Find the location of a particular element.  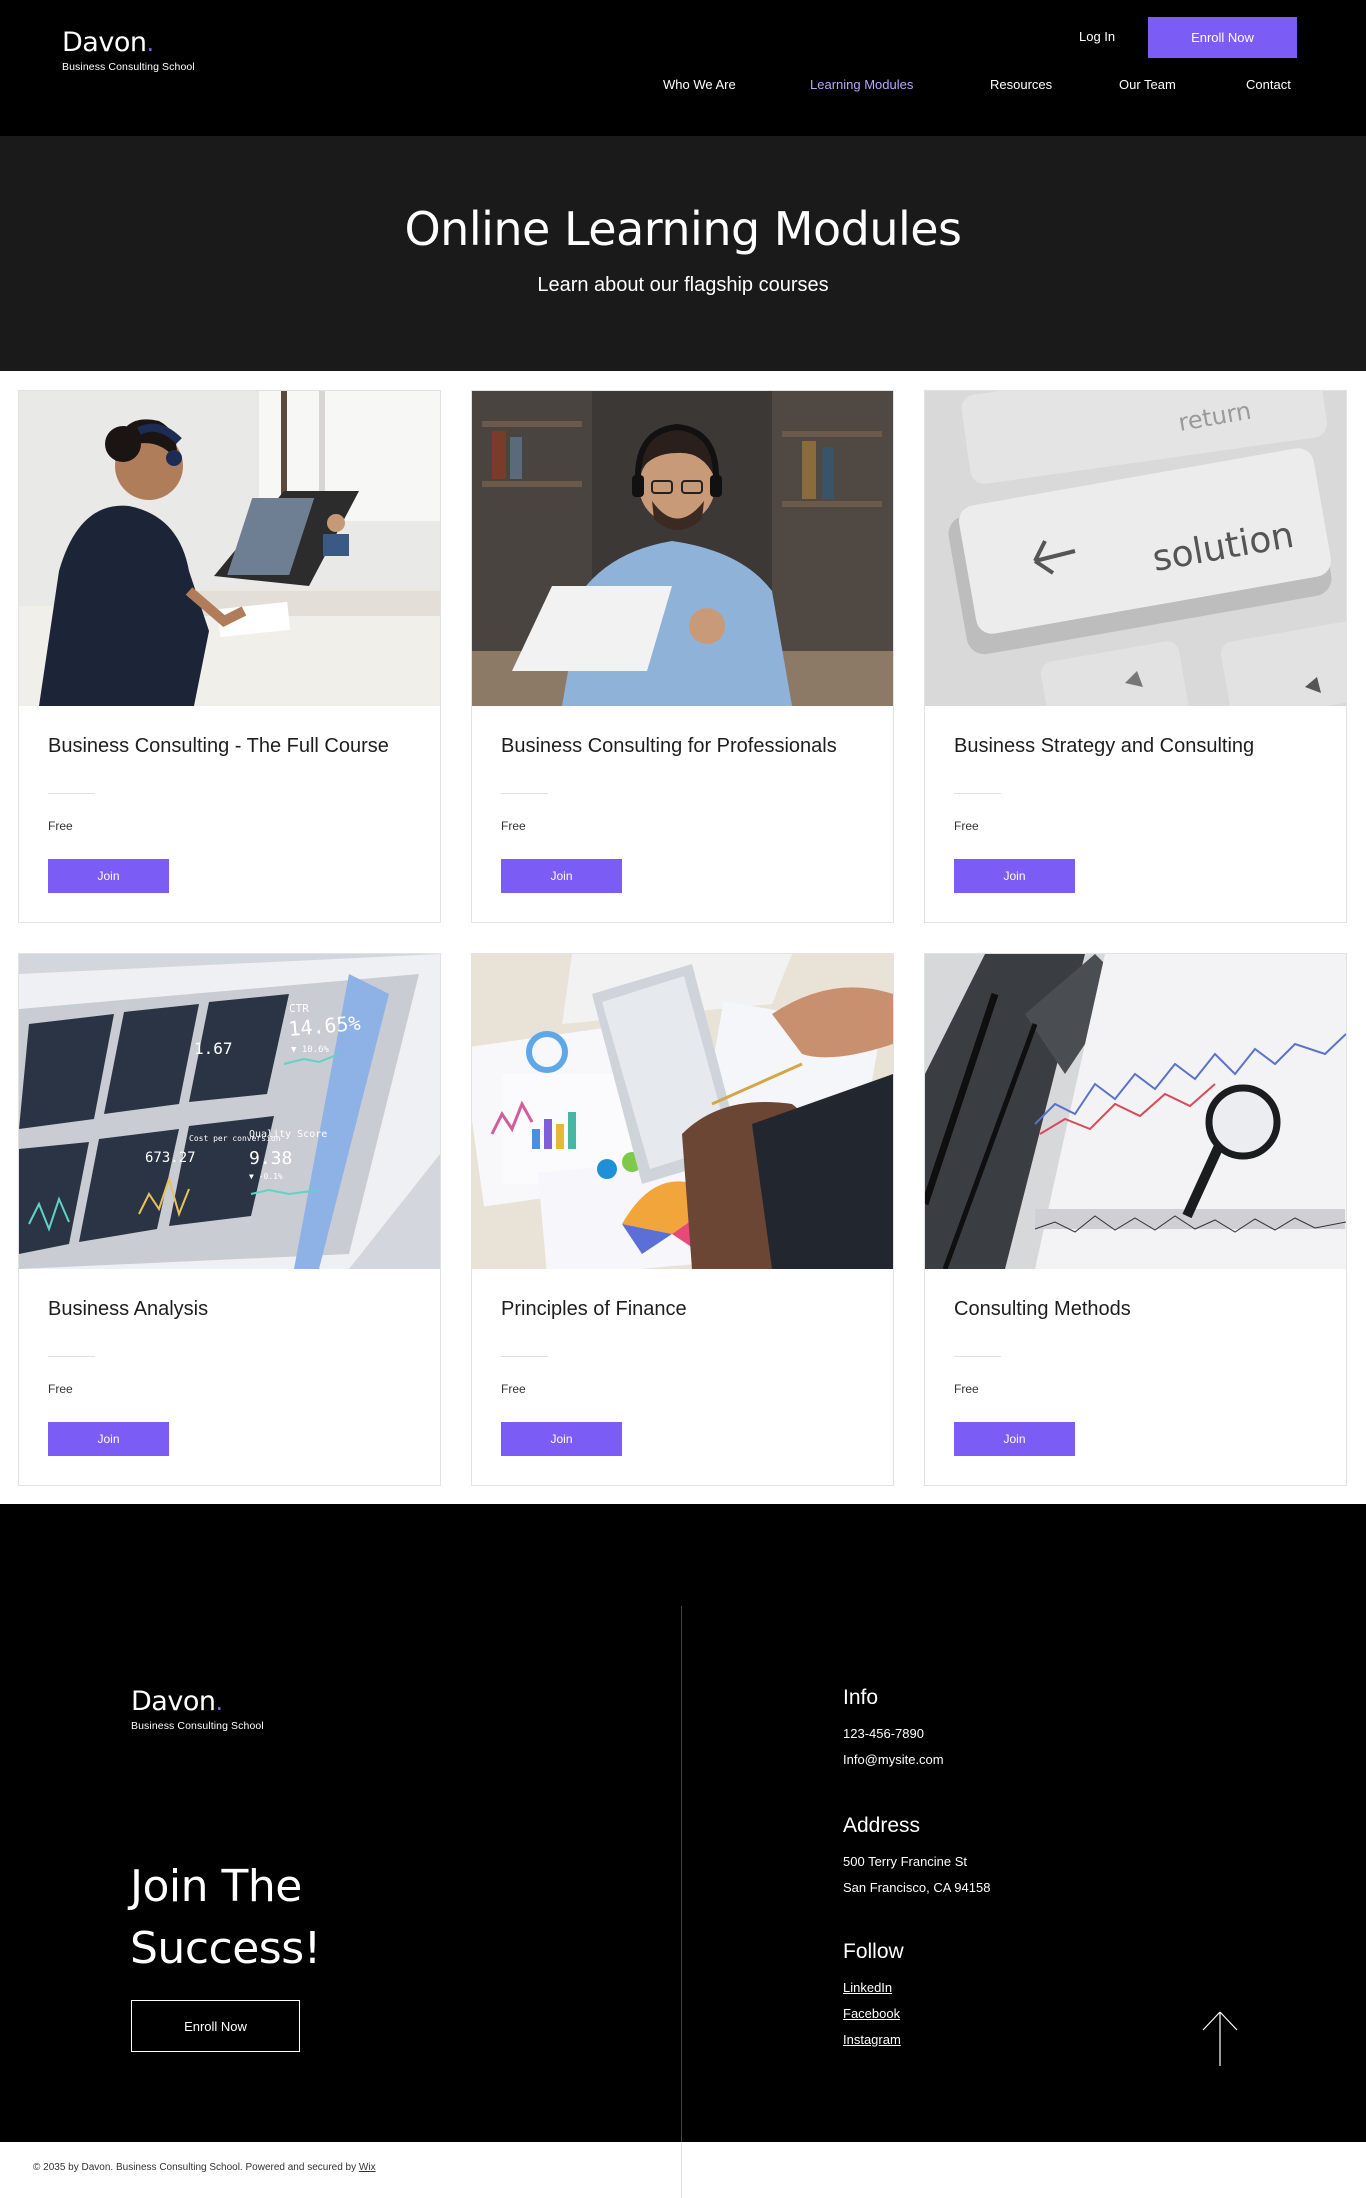

nav-our-team: Our Team is located at coordinates (1147, 84).